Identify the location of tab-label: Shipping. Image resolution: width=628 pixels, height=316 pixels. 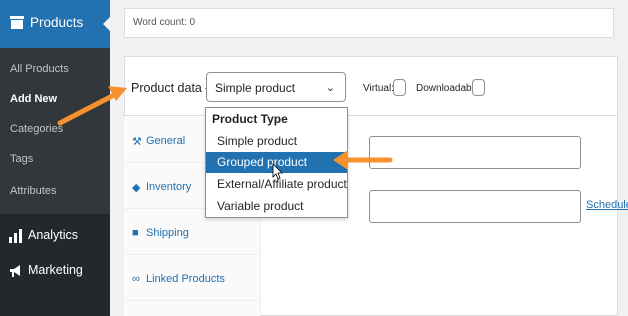
(167, 233).